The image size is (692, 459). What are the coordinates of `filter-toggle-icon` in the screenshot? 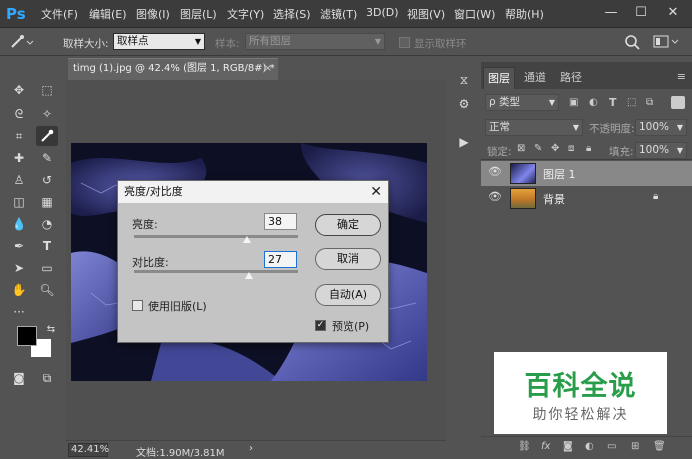 It's located at (678, 102).